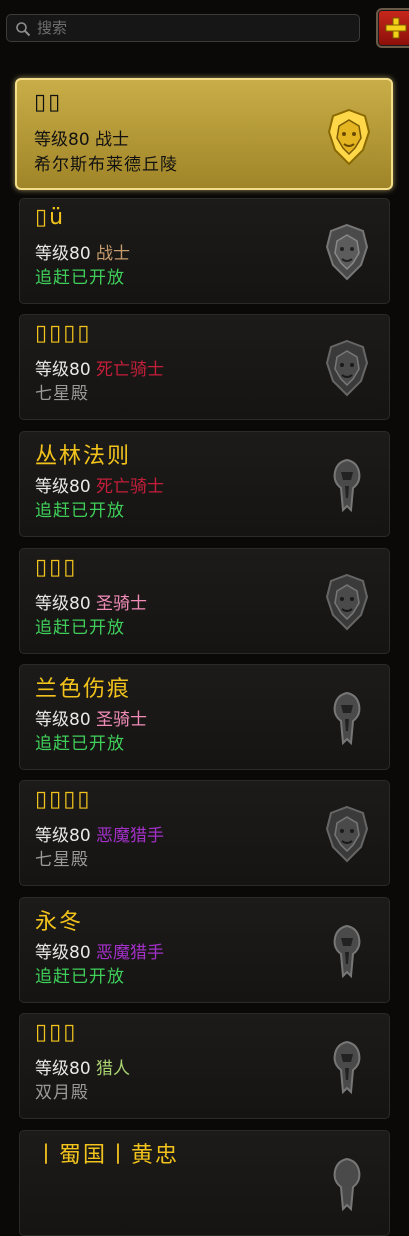  What do you see at coordinates (204, 484) in the screenshot?
I see `character-card: 丛林法则 等级80 死亡骑士 追赶已开放` at bounding box center [204, 484].